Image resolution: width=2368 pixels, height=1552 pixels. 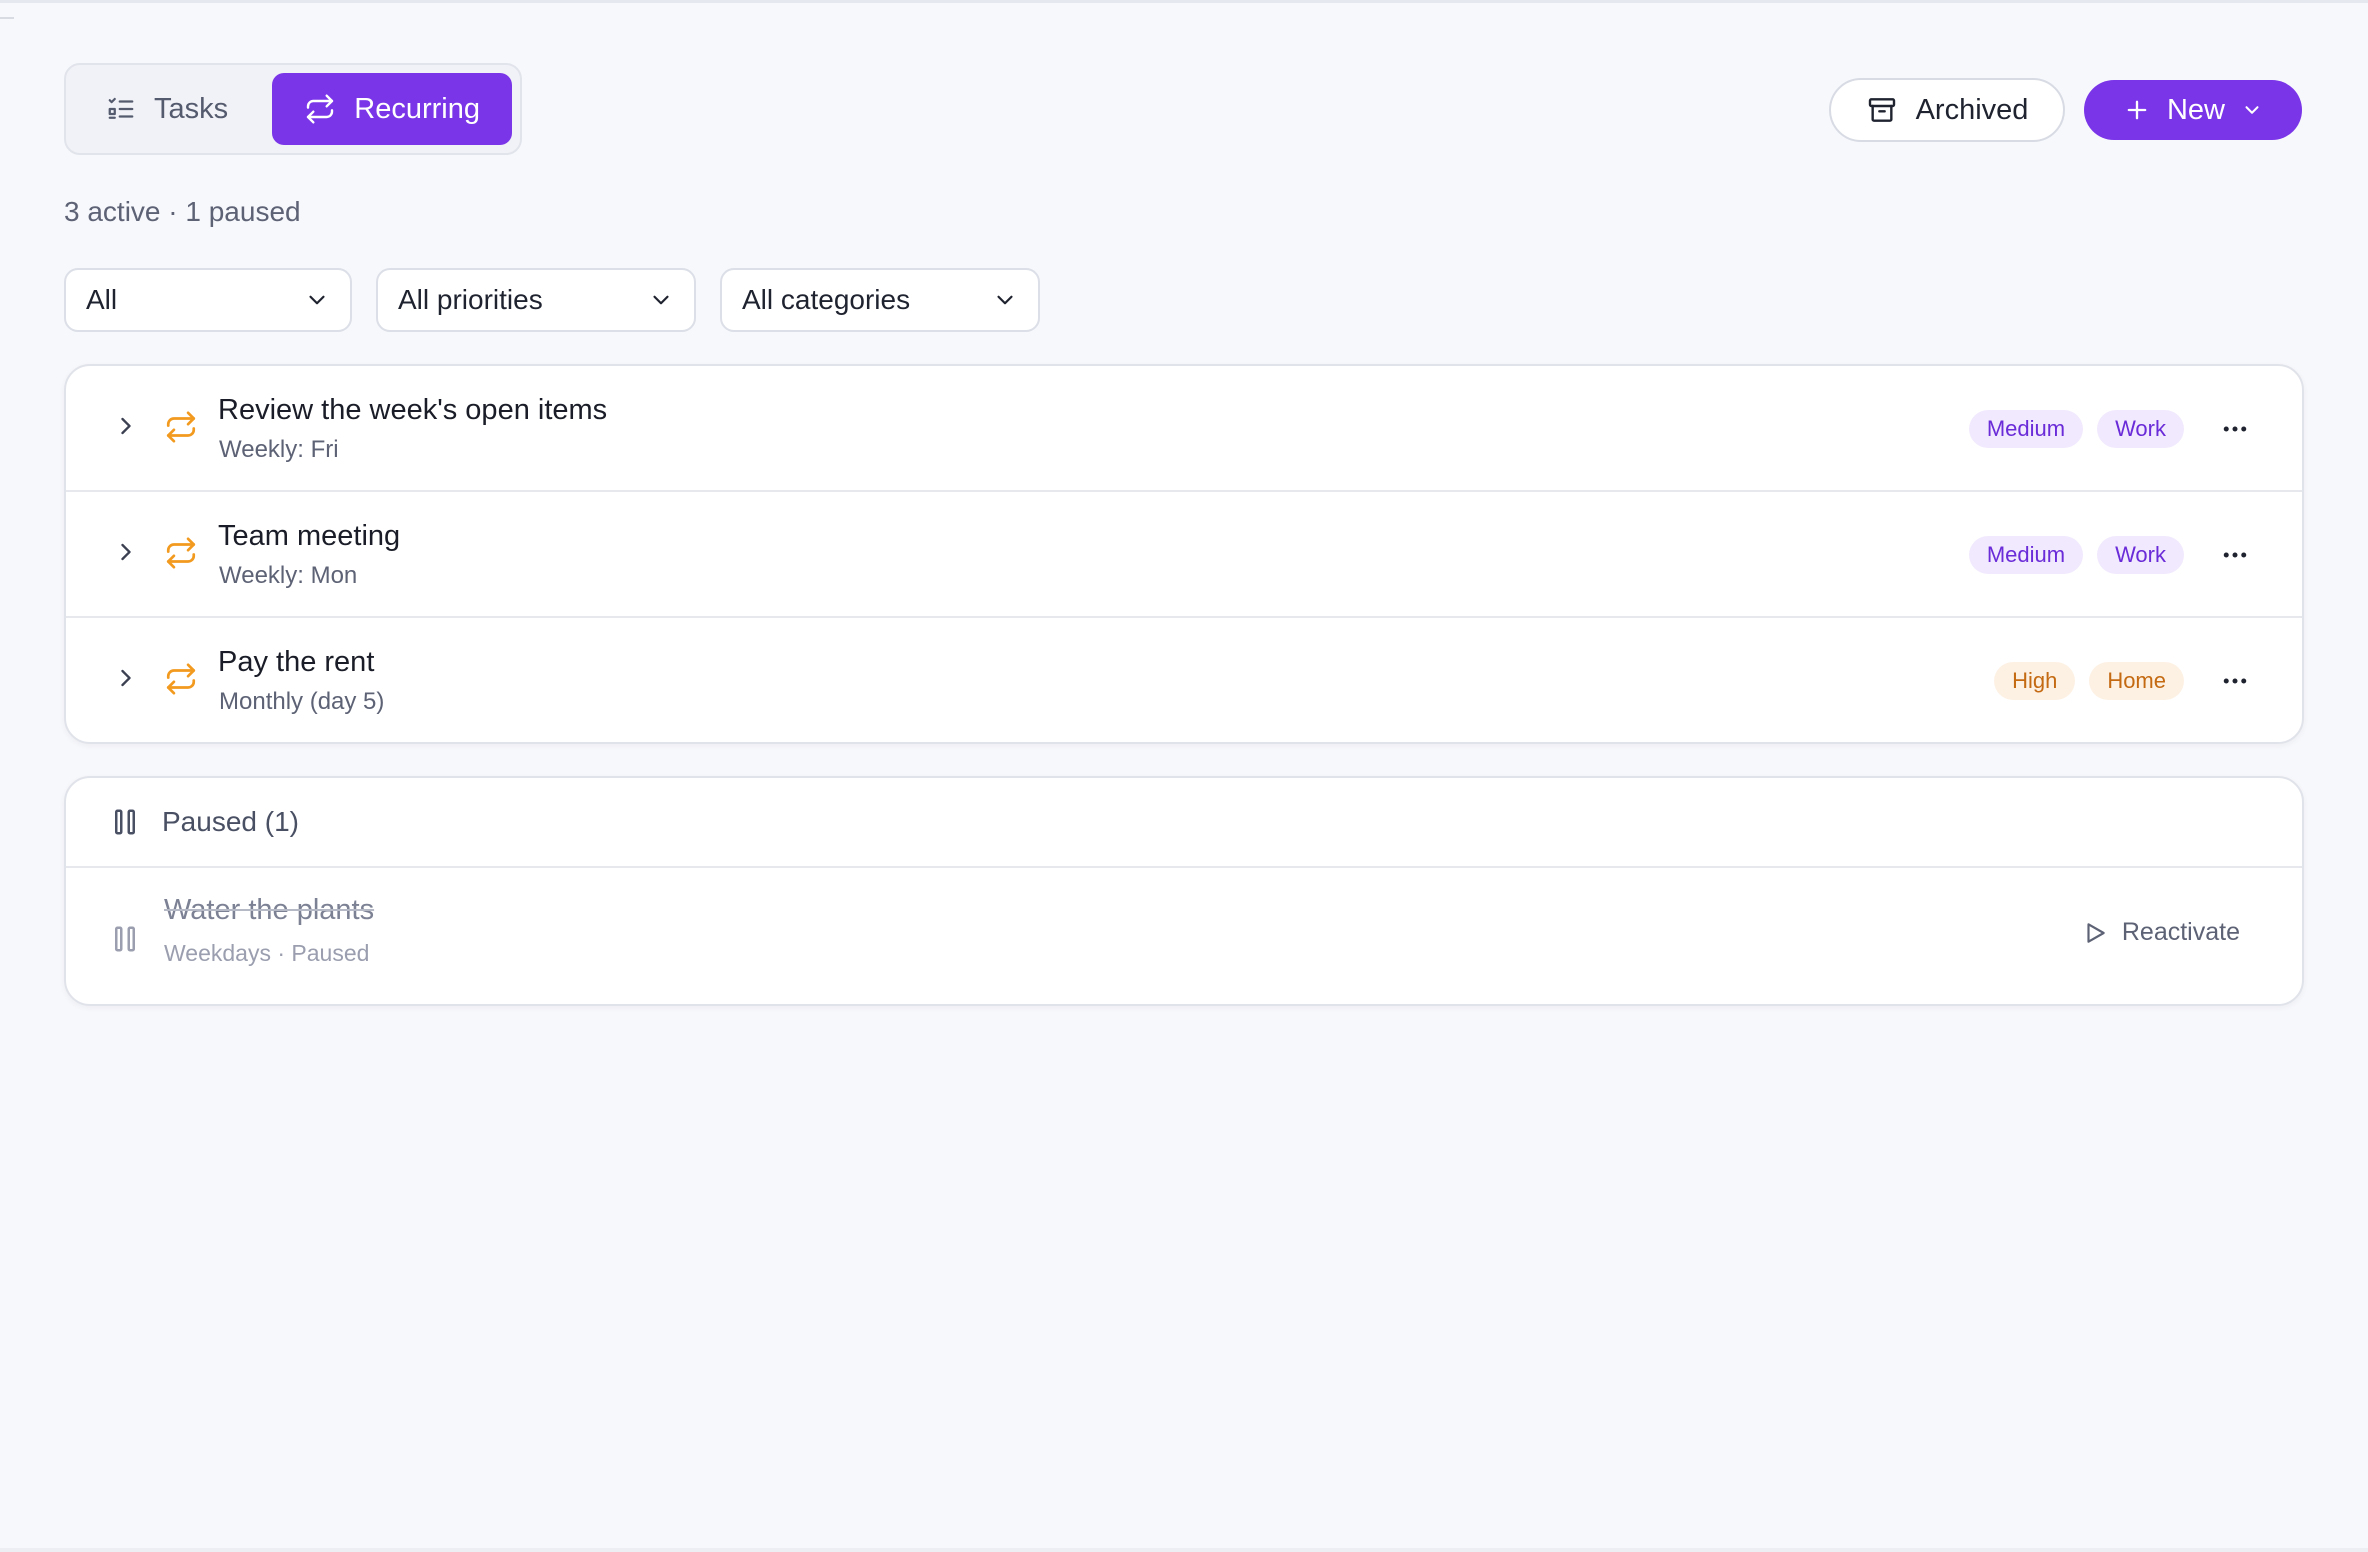 I want to click on item-schedule: Weekly: Mon, so click(x=288, y=575).